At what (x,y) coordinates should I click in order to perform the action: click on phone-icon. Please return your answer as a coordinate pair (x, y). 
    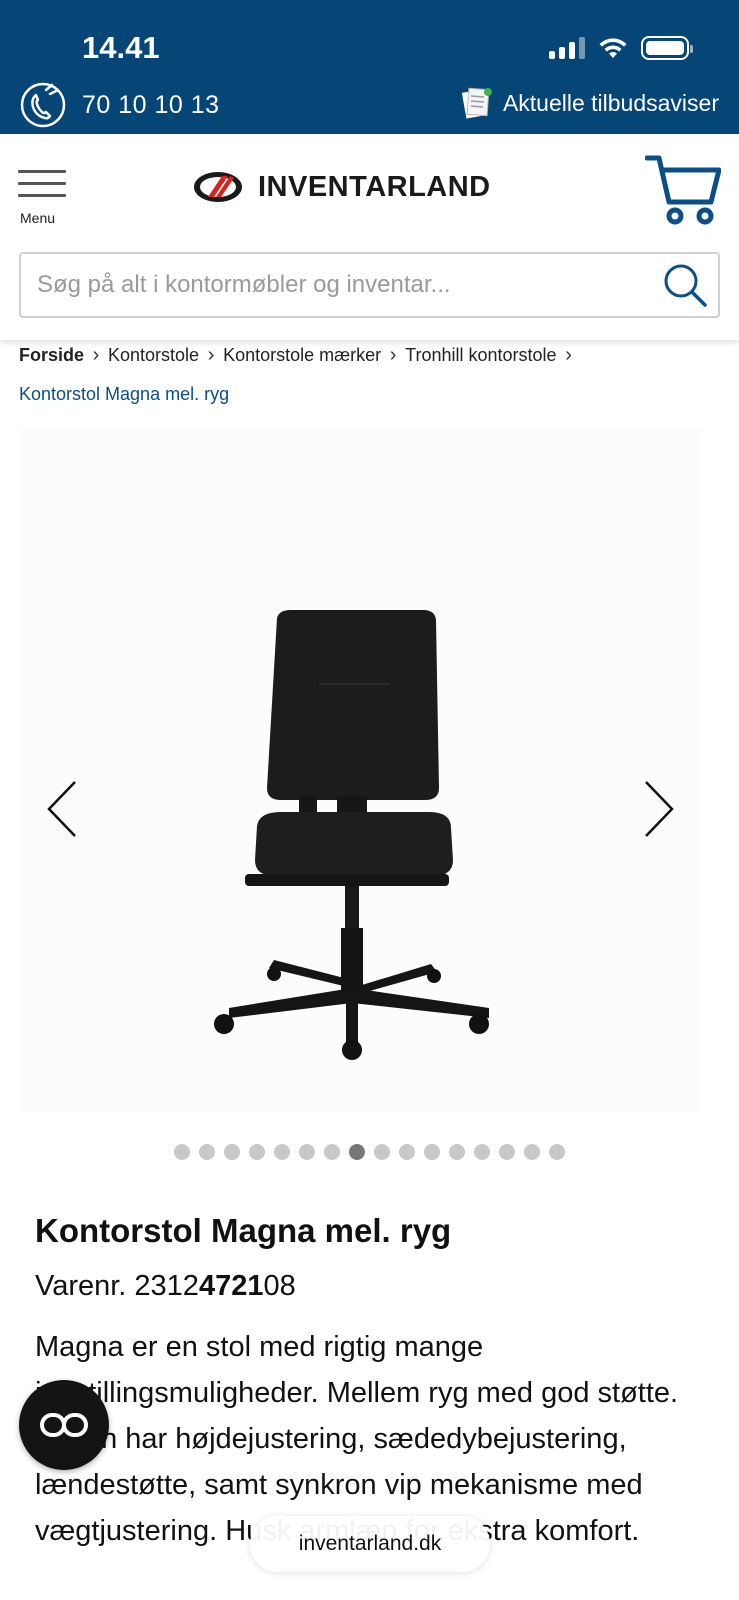
    Looking at the image, I should click on (43, 105).